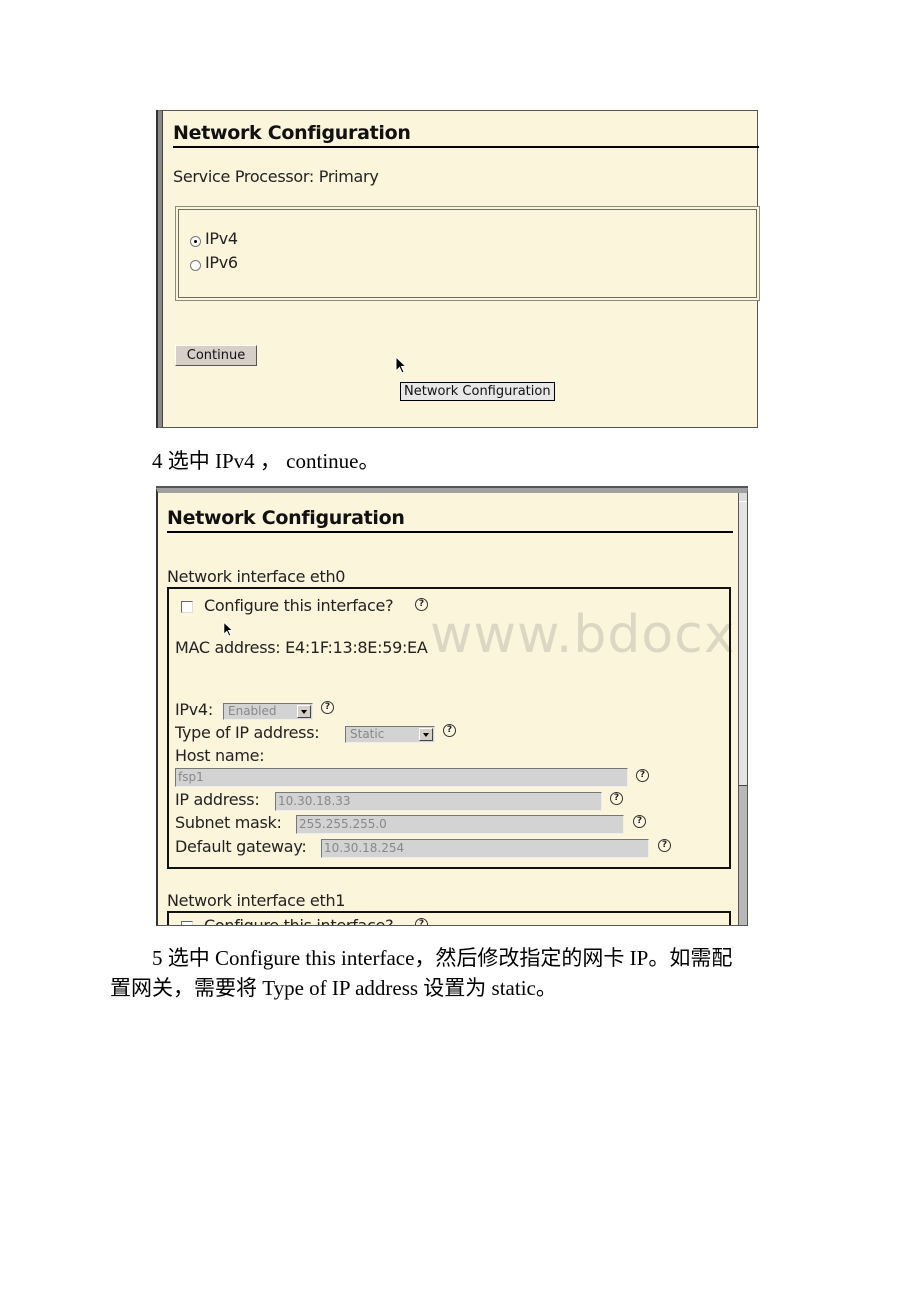 This screenshot has width=920, height=1302. I want to click on host-name-label: Host name:, so click(220, 755).